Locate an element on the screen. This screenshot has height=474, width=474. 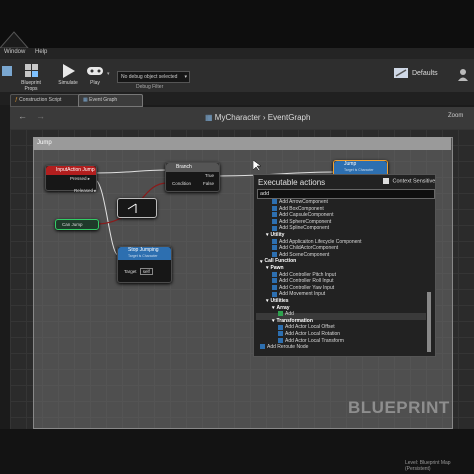
node-function-icon is located at coordinates (132, 208).